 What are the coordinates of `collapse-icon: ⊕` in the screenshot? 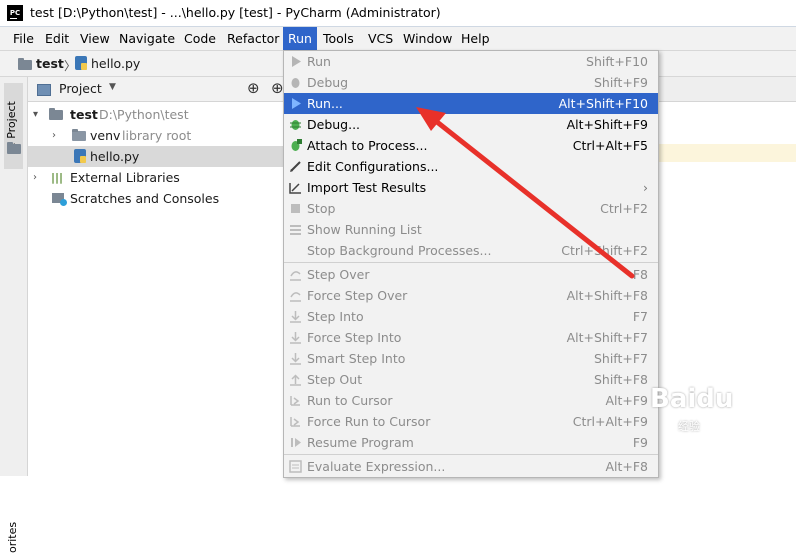 It's located at (277, 88).